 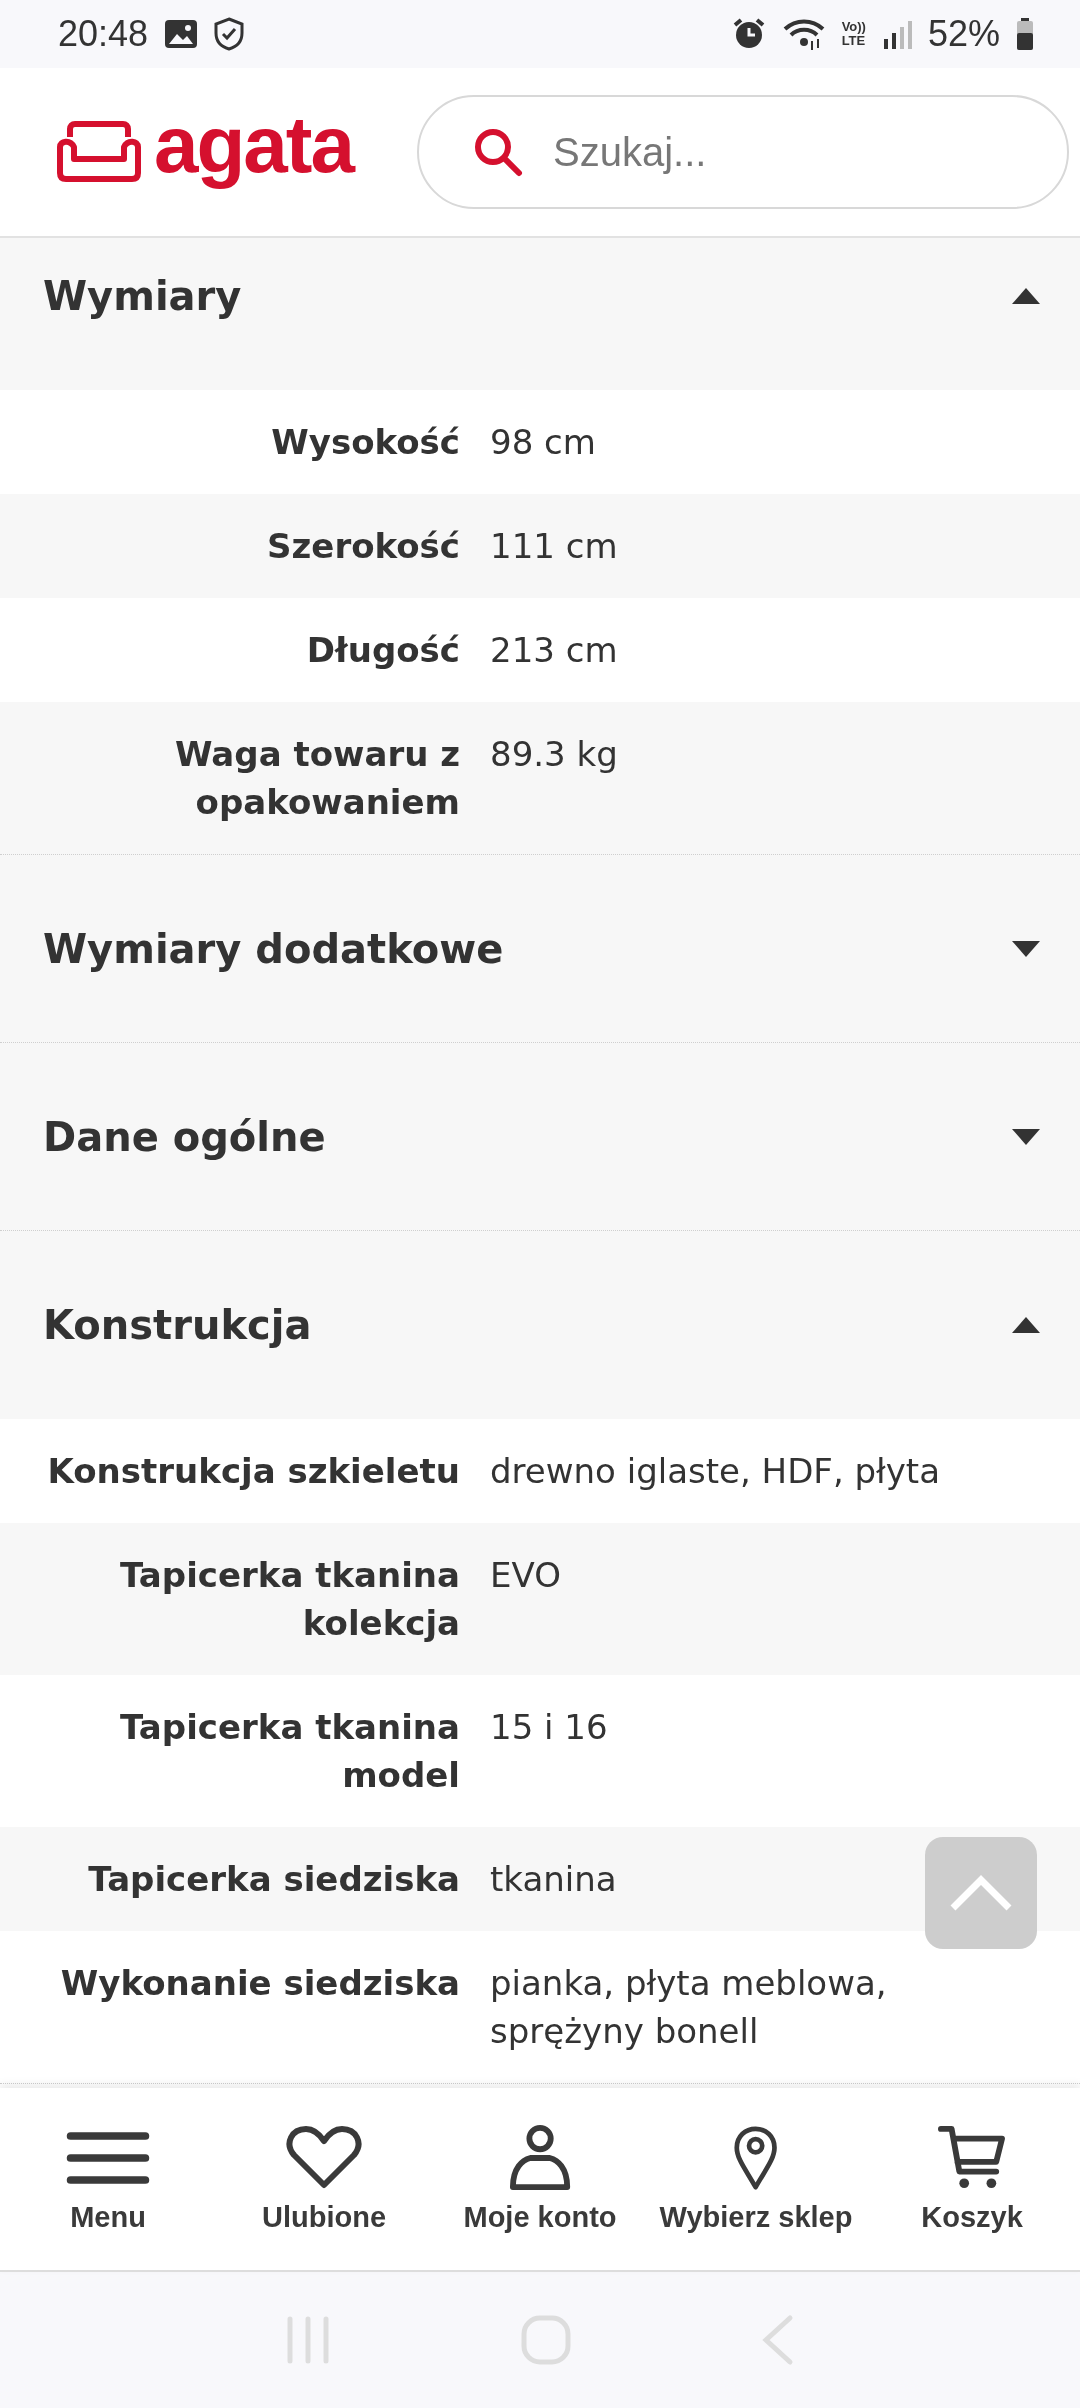 What do you see at coordinates (99, 152) in the screenshot?
I see `sofa-logo-icon` at bounding box center [99, 152].